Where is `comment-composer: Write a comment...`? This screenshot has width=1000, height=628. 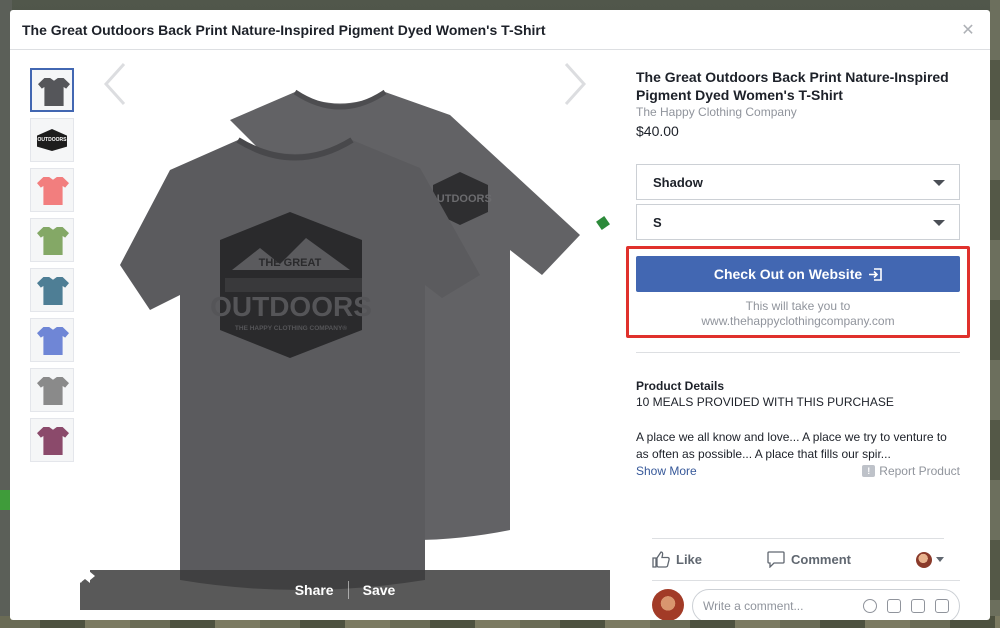 comment-composer: Write a comment... is located at coordinates (806, 600).